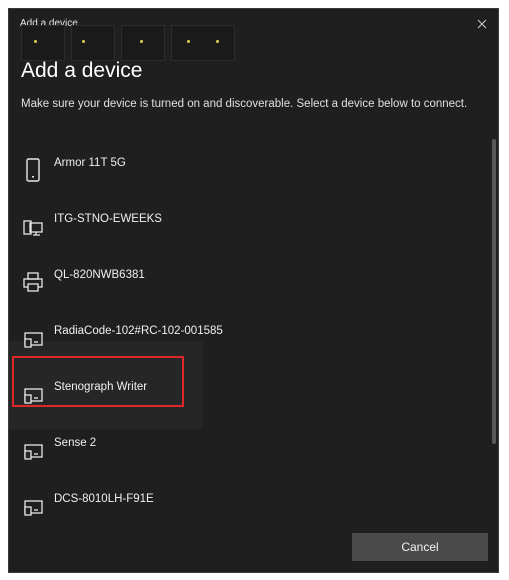 This screenshot has width=509, height=580. I want to click on device-name: Sense 2, so click(75, 443).